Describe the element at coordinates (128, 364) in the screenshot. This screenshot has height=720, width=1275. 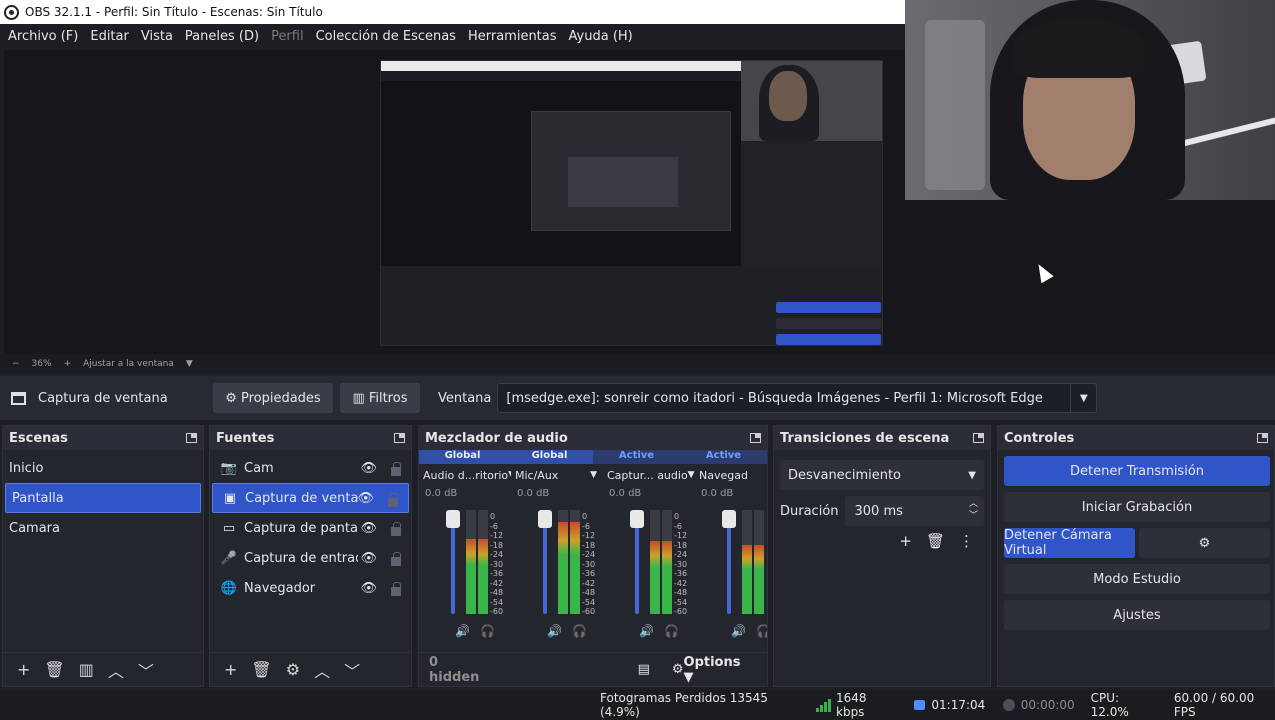
I see `zoom-fit-dropdown: Ajustar a la ventana` at that location.